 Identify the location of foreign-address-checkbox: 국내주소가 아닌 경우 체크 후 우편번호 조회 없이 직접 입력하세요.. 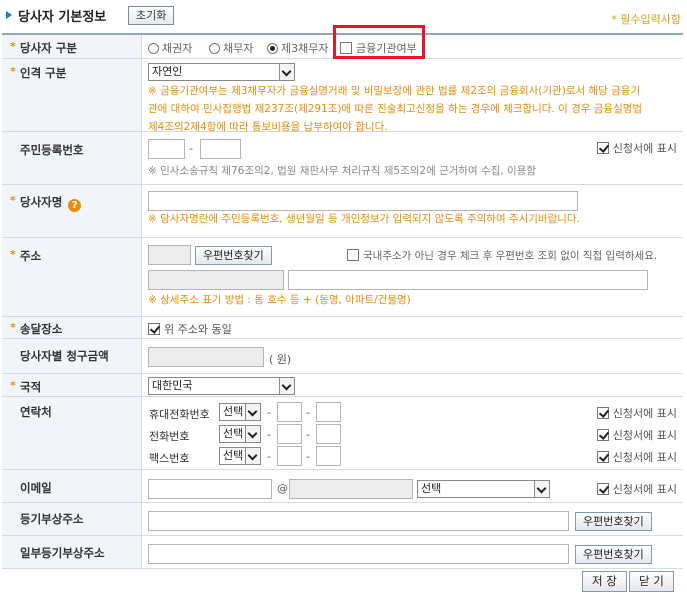
(502, 255).